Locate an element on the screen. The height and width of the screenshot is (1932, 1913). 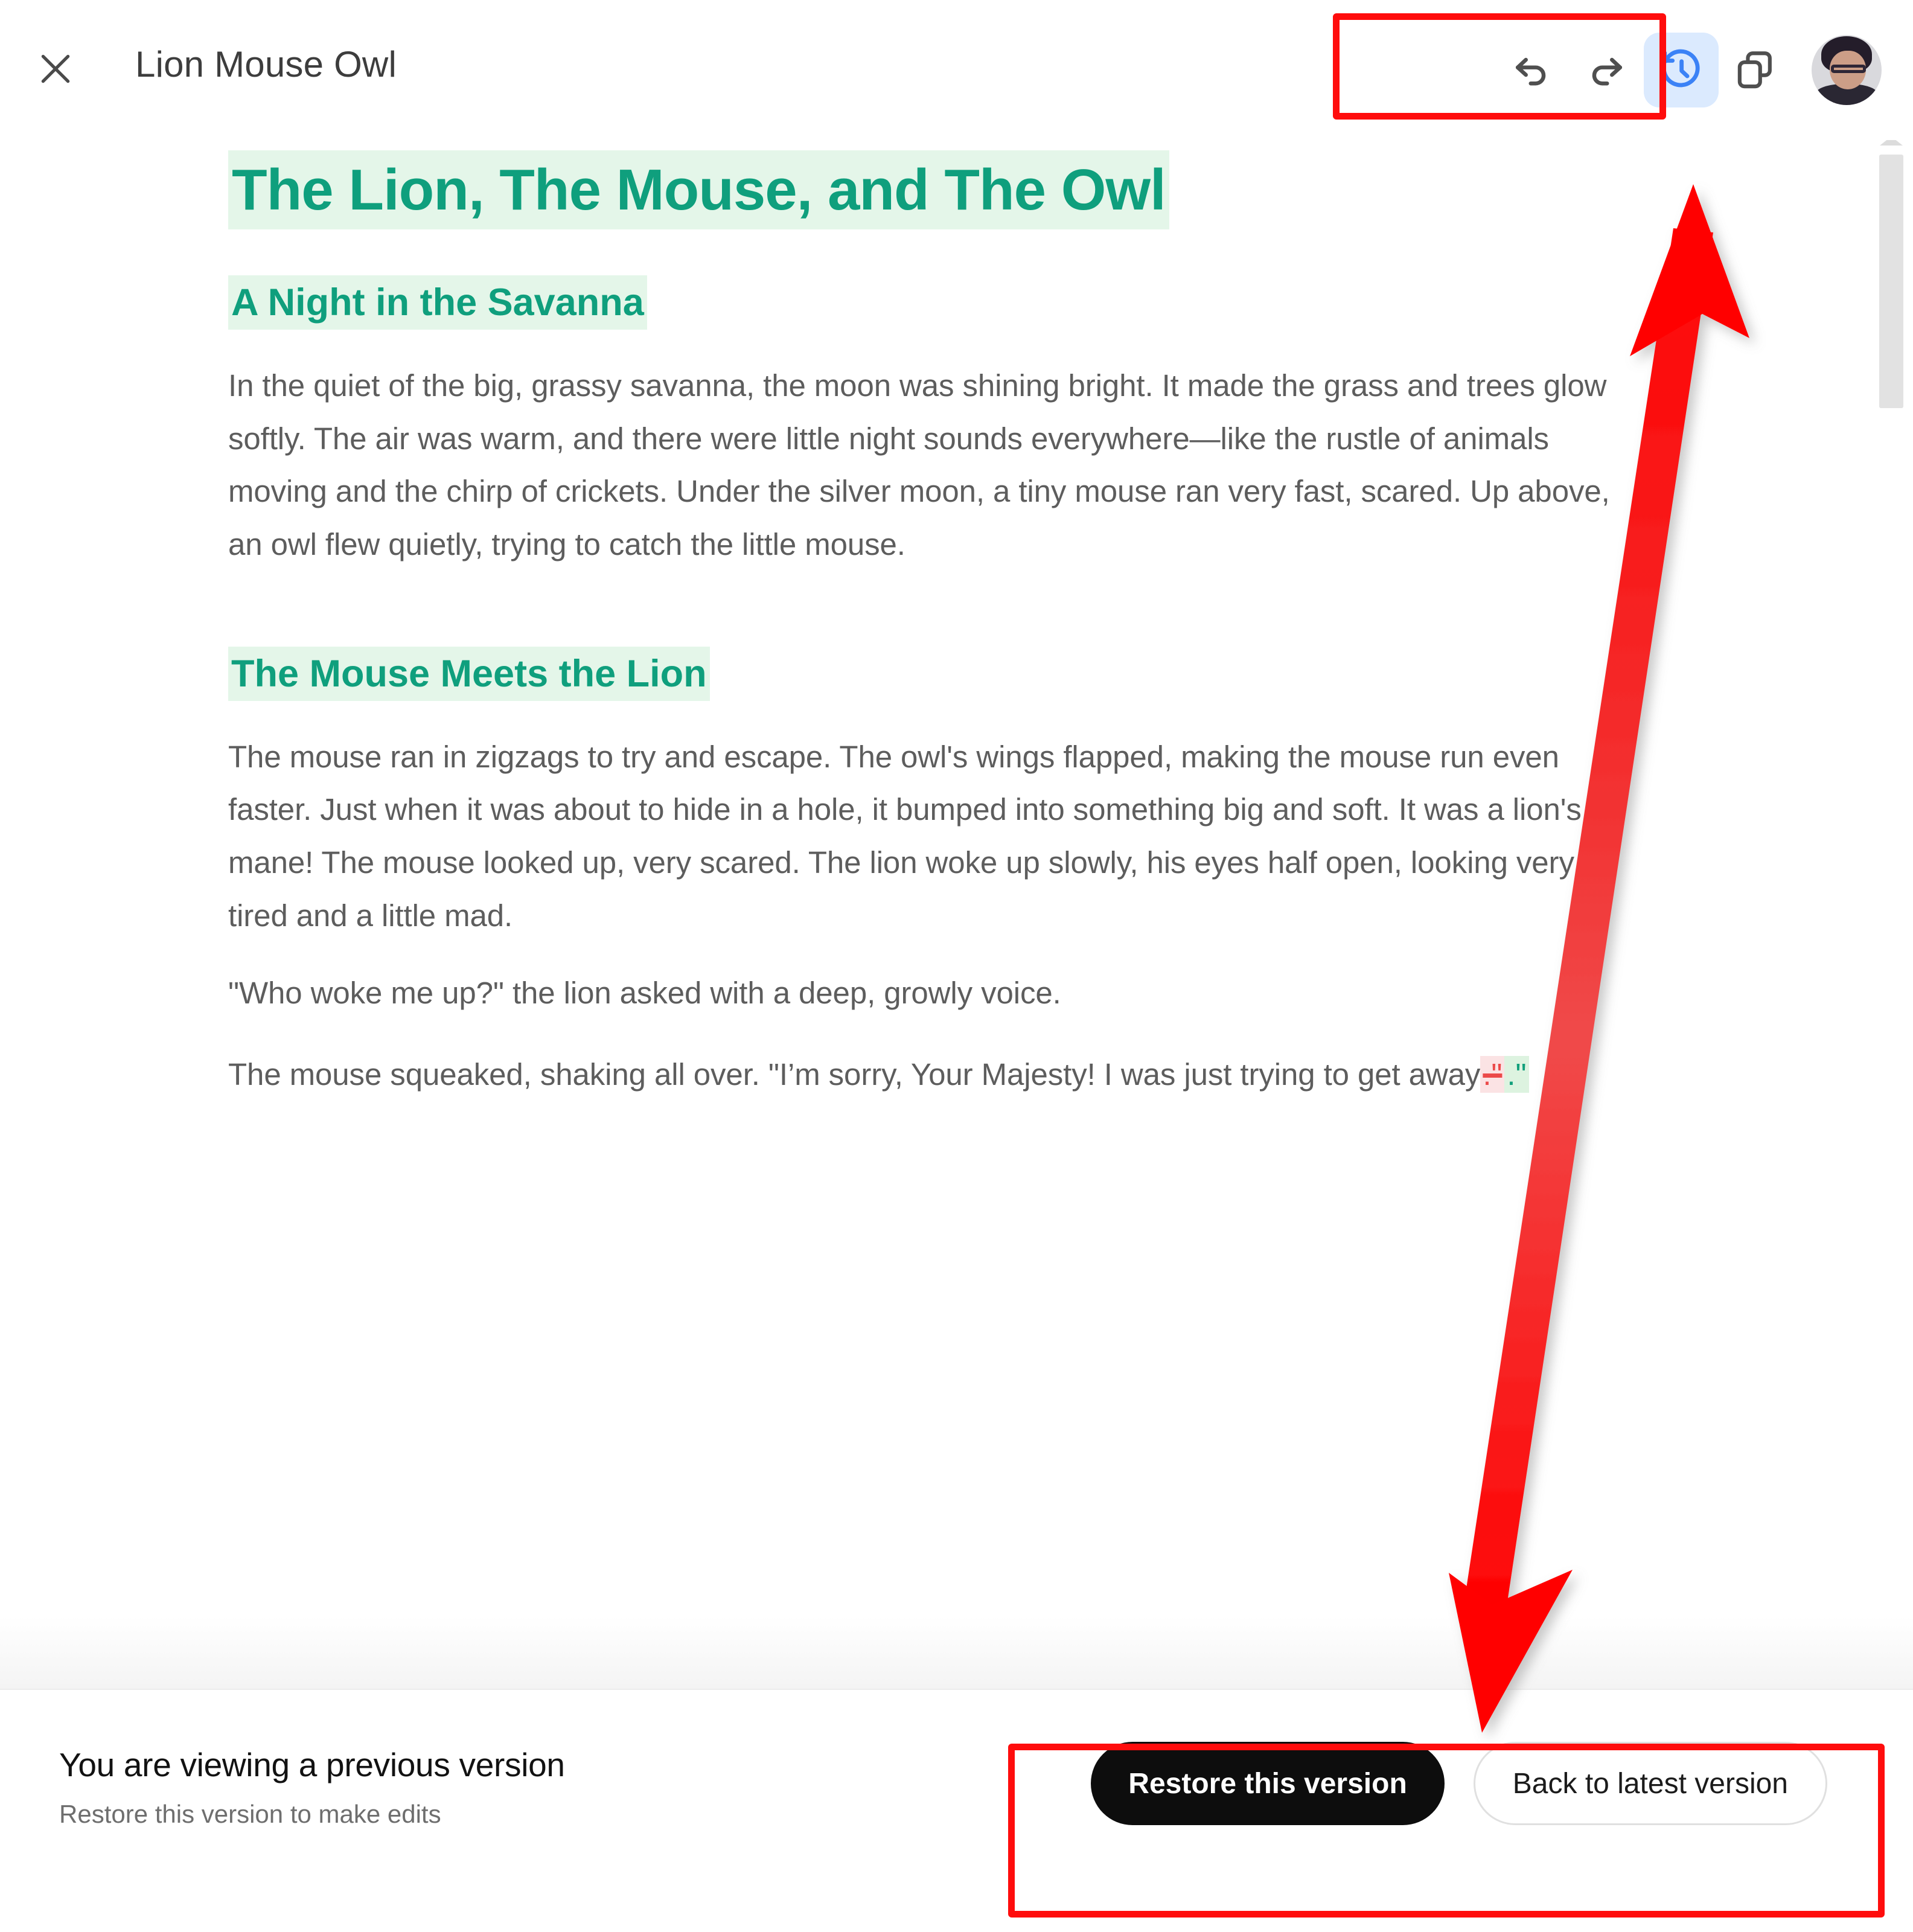
page-title: The Lion, The Mouse, and The Owl is located at coordinates (698, 190).